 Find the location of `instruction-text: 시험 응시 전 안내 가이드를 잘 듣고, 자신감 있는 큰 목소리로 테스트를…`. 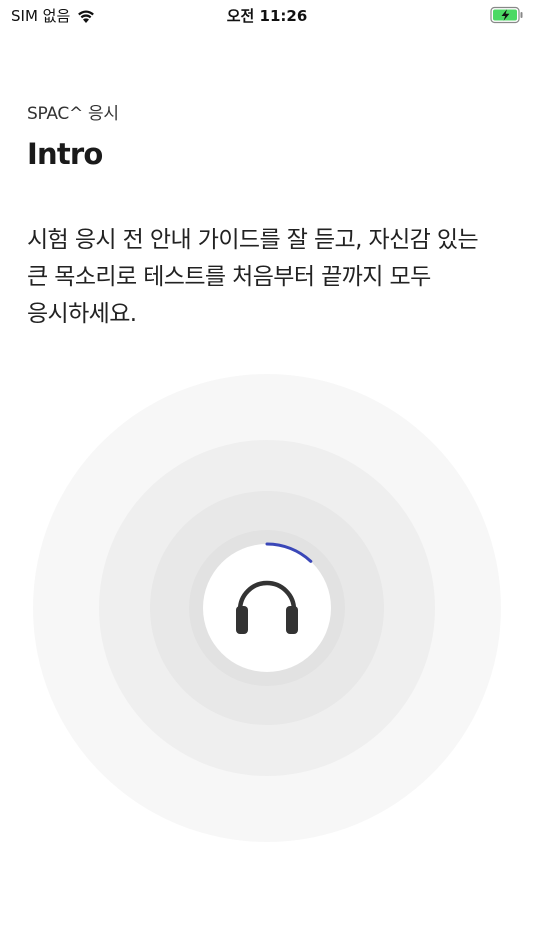

instruction-text: 시험 응시 전 안내 가이드를 잘 듣고, 자신감 있는 큰 목소리로 테스트를… is located at coordinates (253, 277).